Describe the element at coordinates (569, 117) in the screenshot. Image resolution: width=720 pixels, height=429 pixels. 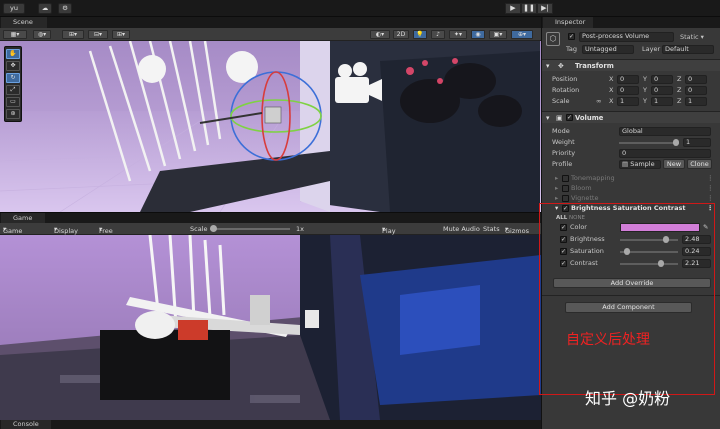
I see `volume-enabled-checkbox: ✓` at that location.